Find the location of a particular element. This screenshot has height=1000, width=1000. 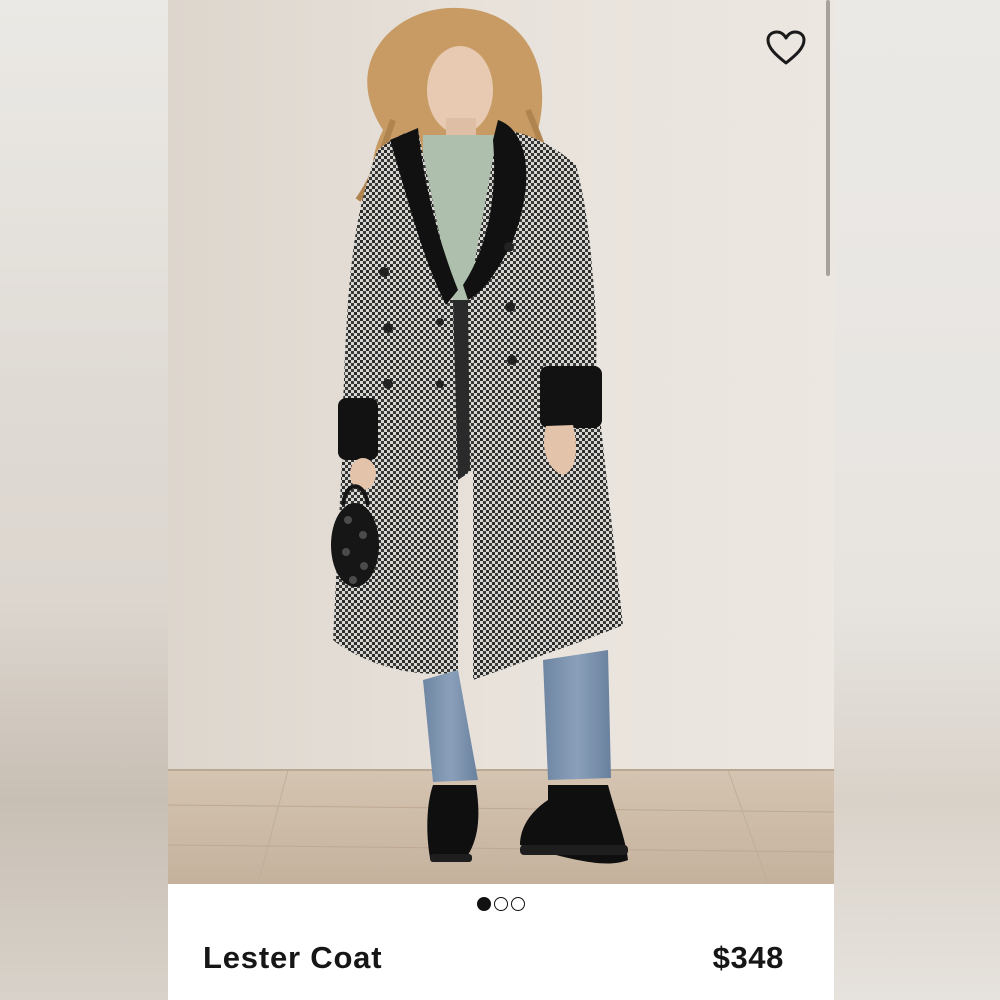

image-carousel-indicator is located at coordinates (501, 905).